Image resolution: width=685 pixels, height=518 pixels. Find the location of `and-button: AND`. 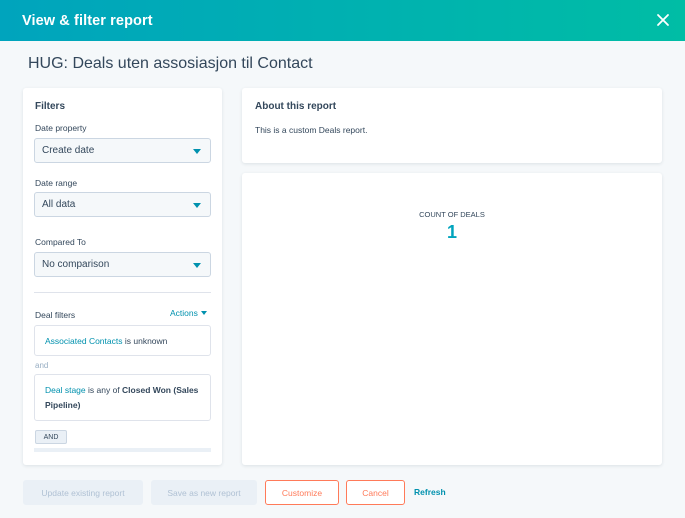

and-button: AND is located at coordinates (51, 437).